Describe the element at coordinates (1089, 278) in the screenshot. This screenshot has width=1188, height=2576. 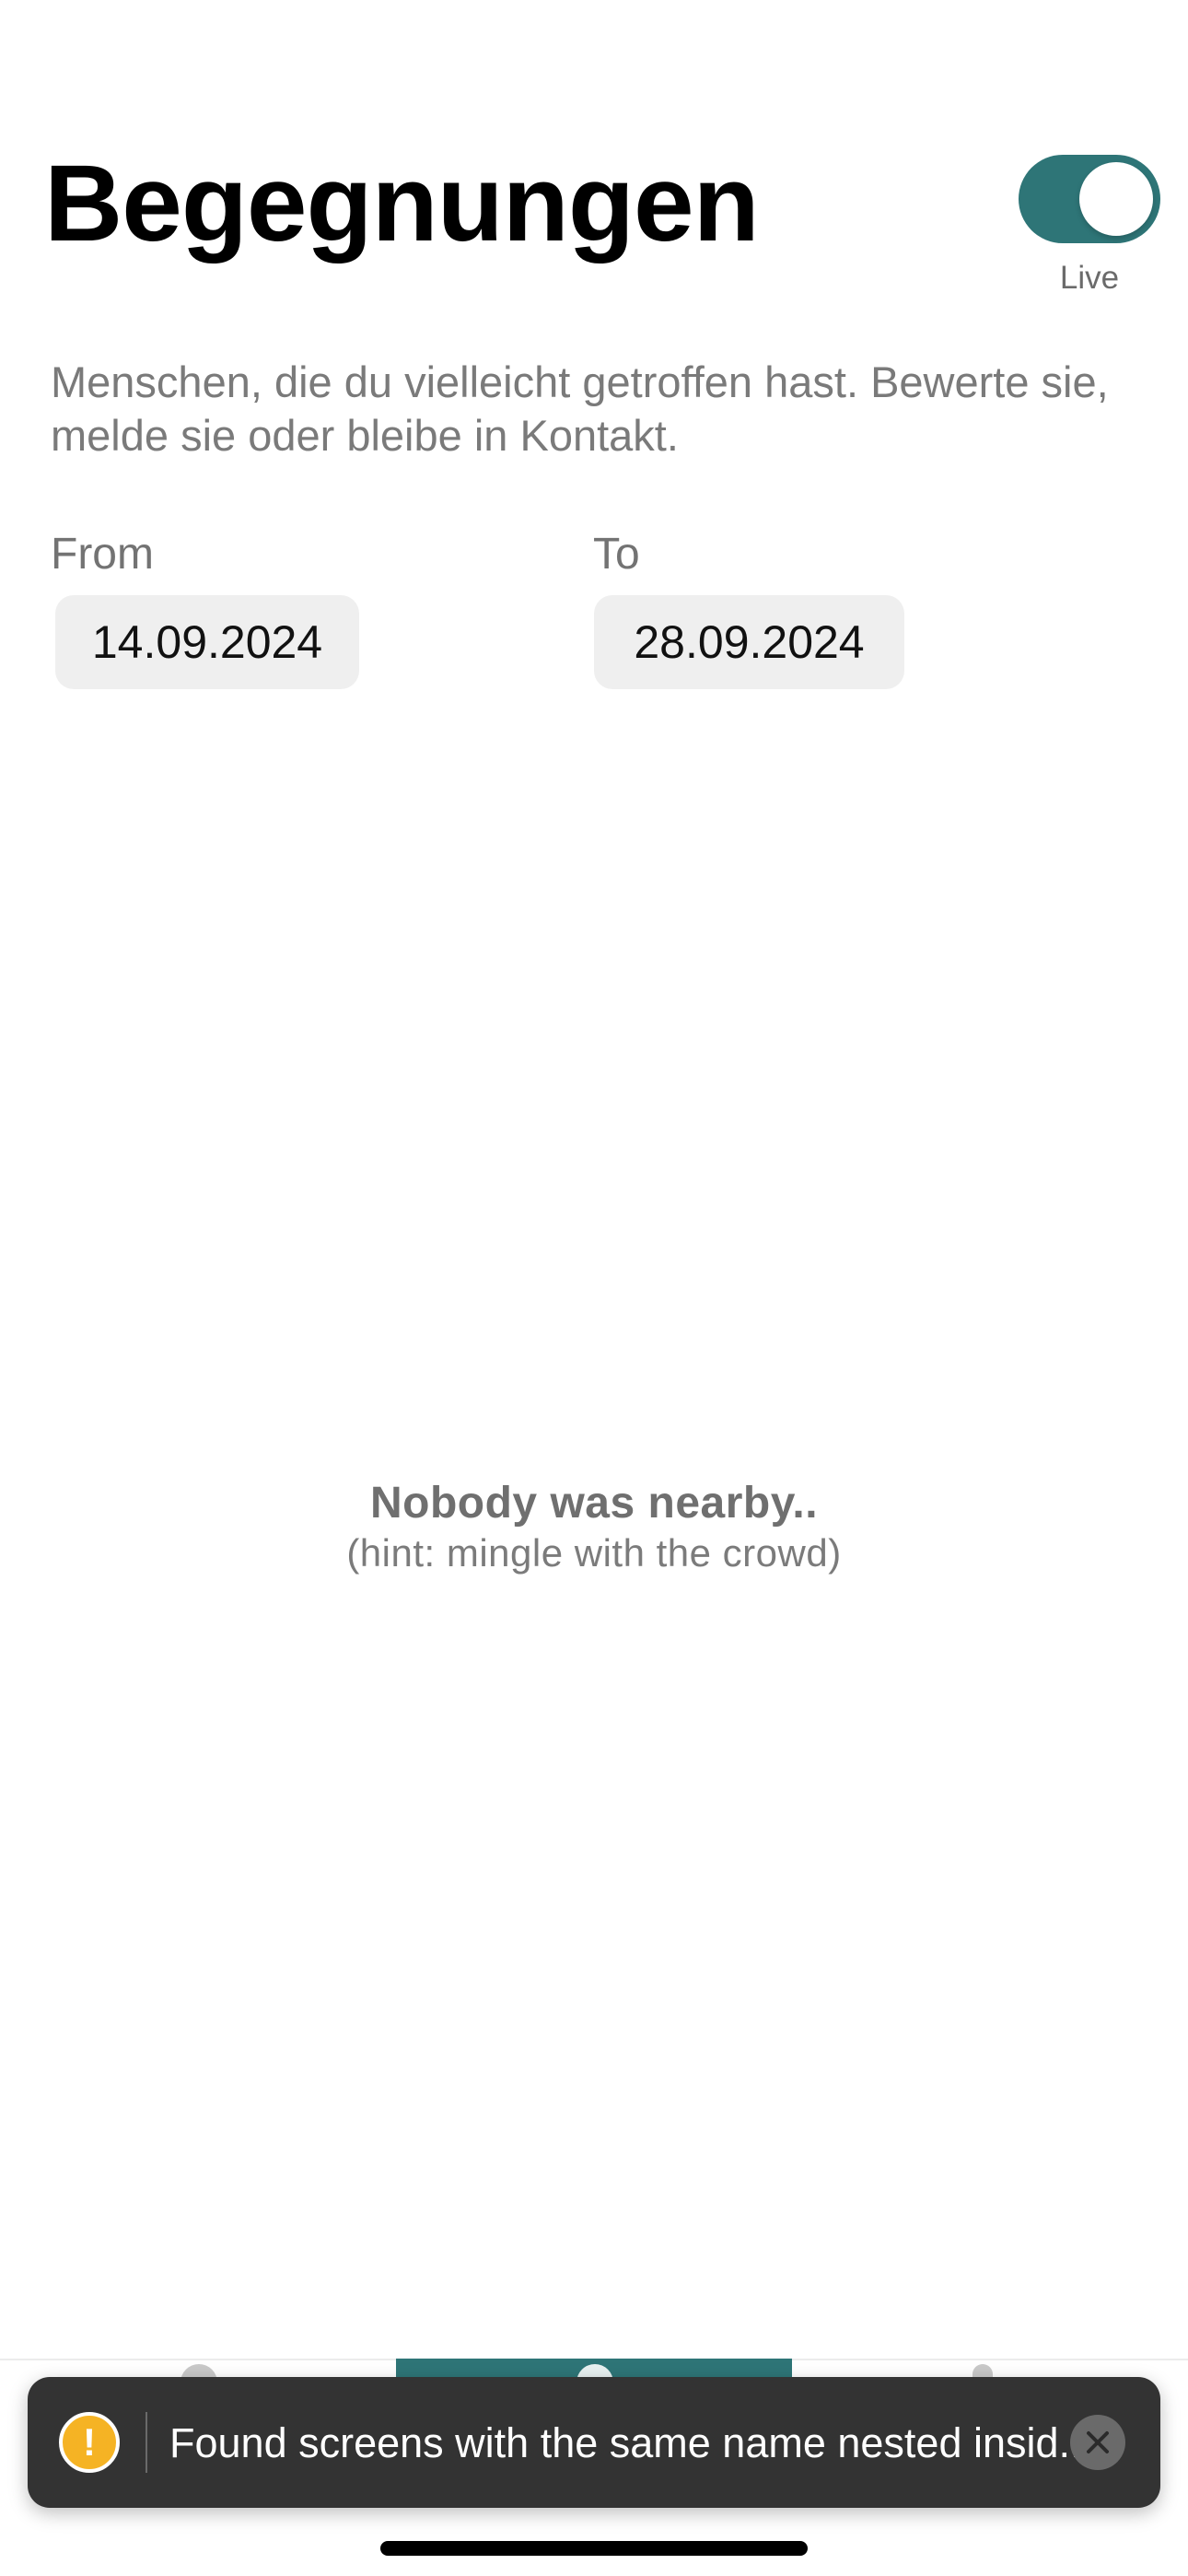
I see `live-label: Live` at that location.